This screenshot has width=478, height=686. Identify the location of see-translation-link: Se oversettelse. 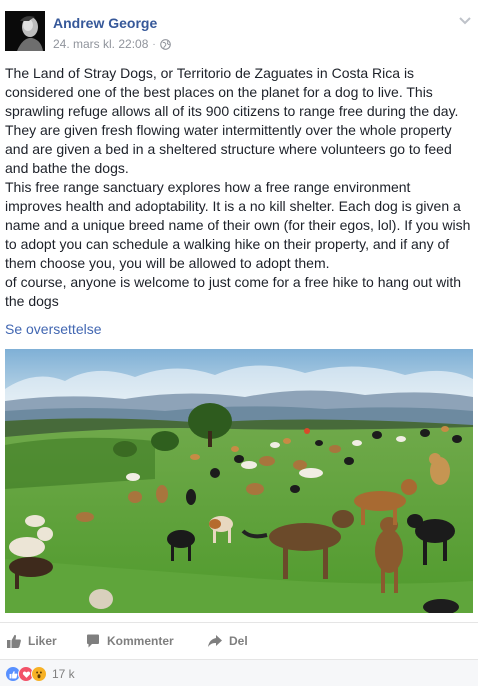
(53, 329).